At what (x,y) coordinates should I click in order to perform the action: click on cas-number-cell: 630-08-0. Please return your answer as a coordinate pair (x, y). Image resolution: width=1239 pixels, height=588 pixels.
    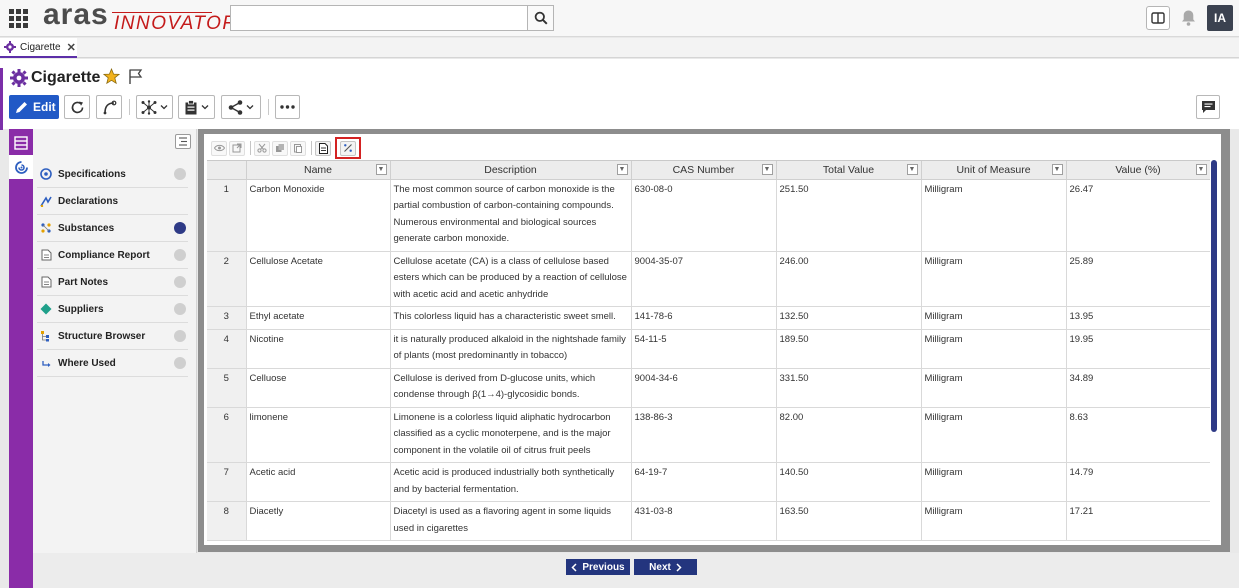
    Looking at the image, I should click on (704, 215).